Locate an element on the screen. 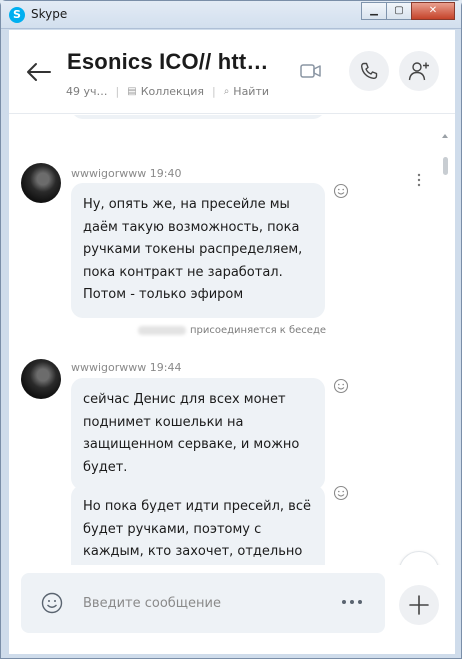 This screenshot has width=462, height=659. title-bar: S Skype ▁ ▢ ✕ is located at coordinates (231, 15).